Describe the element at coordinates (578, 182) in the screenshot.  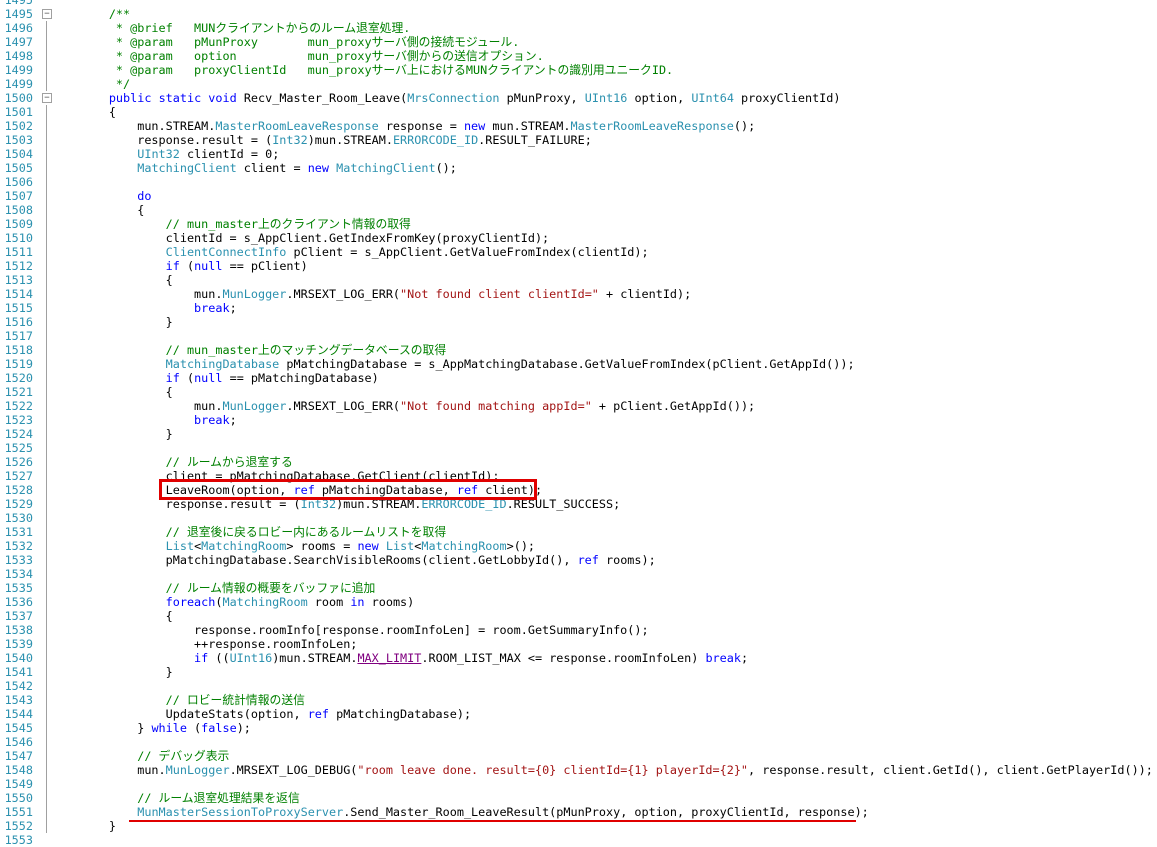
I see `code-line: 1506` at that location.